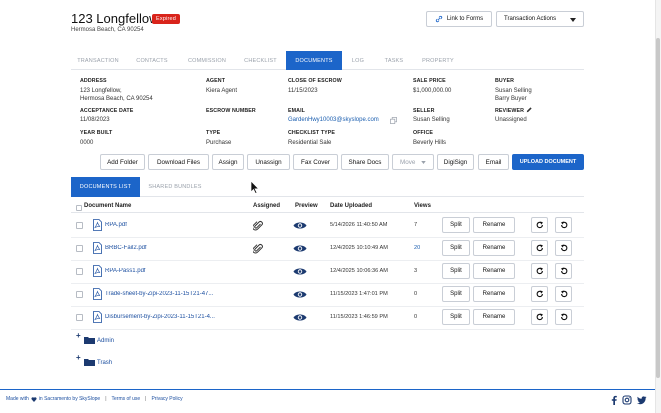 The width and height of the screenshot is (661, 413). Describe the element at coordinates (455, 162) in the screenshot. I see `digisign-button: DigiSign` at that location.